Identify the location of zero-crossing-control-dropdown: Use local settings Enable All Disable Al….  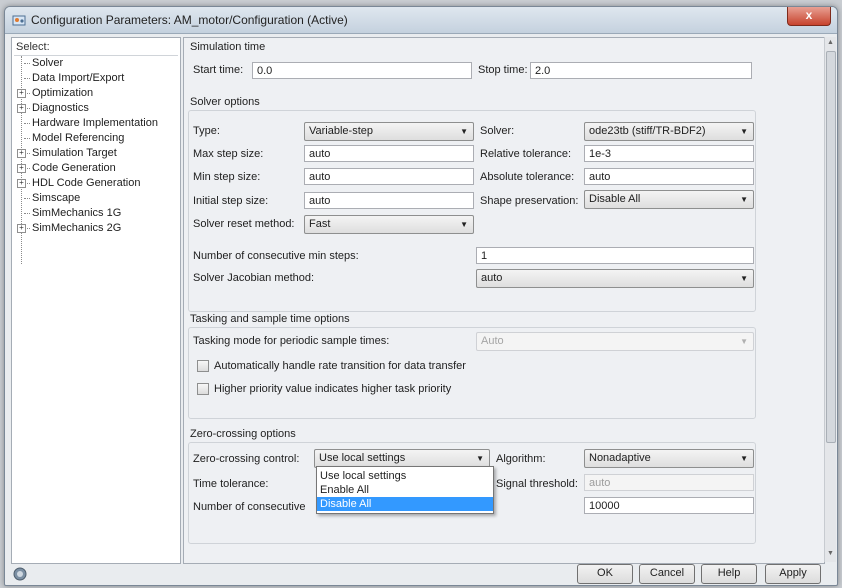
(405, 490).